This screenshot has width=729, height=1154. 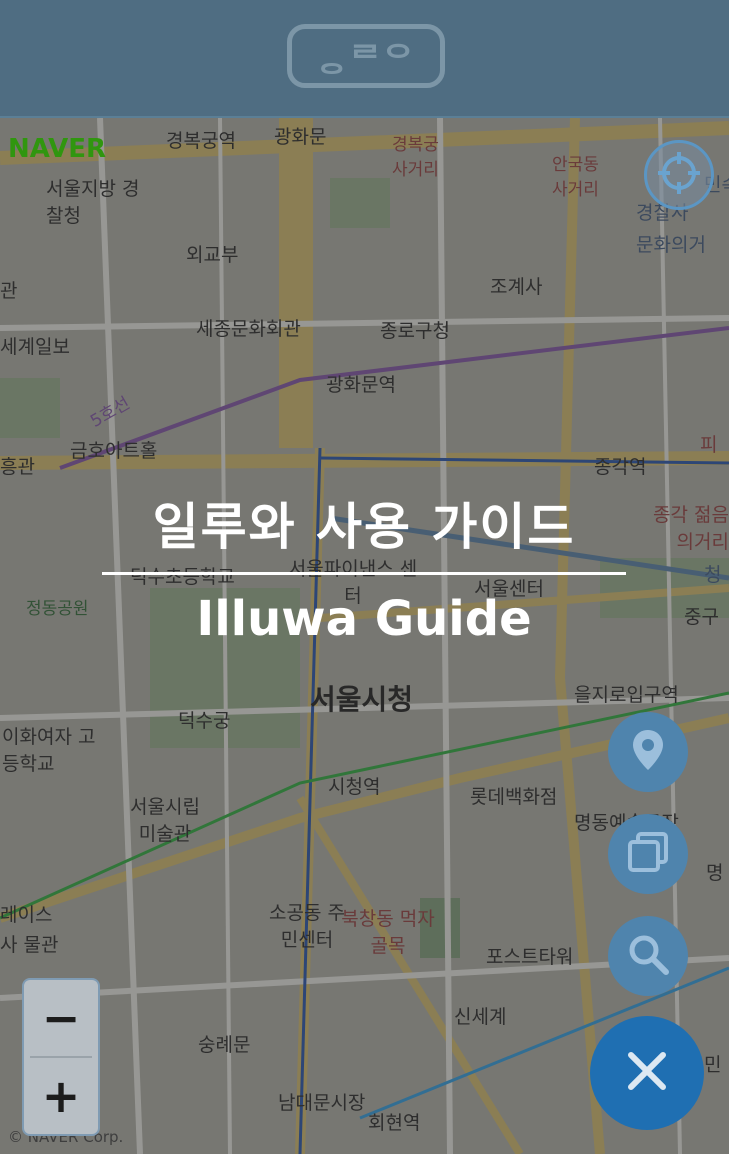 What do you see at coordinates (61, 1018) in the screenshot?
I see `zoom-out-button: −` at bounding box center [61, 1018].